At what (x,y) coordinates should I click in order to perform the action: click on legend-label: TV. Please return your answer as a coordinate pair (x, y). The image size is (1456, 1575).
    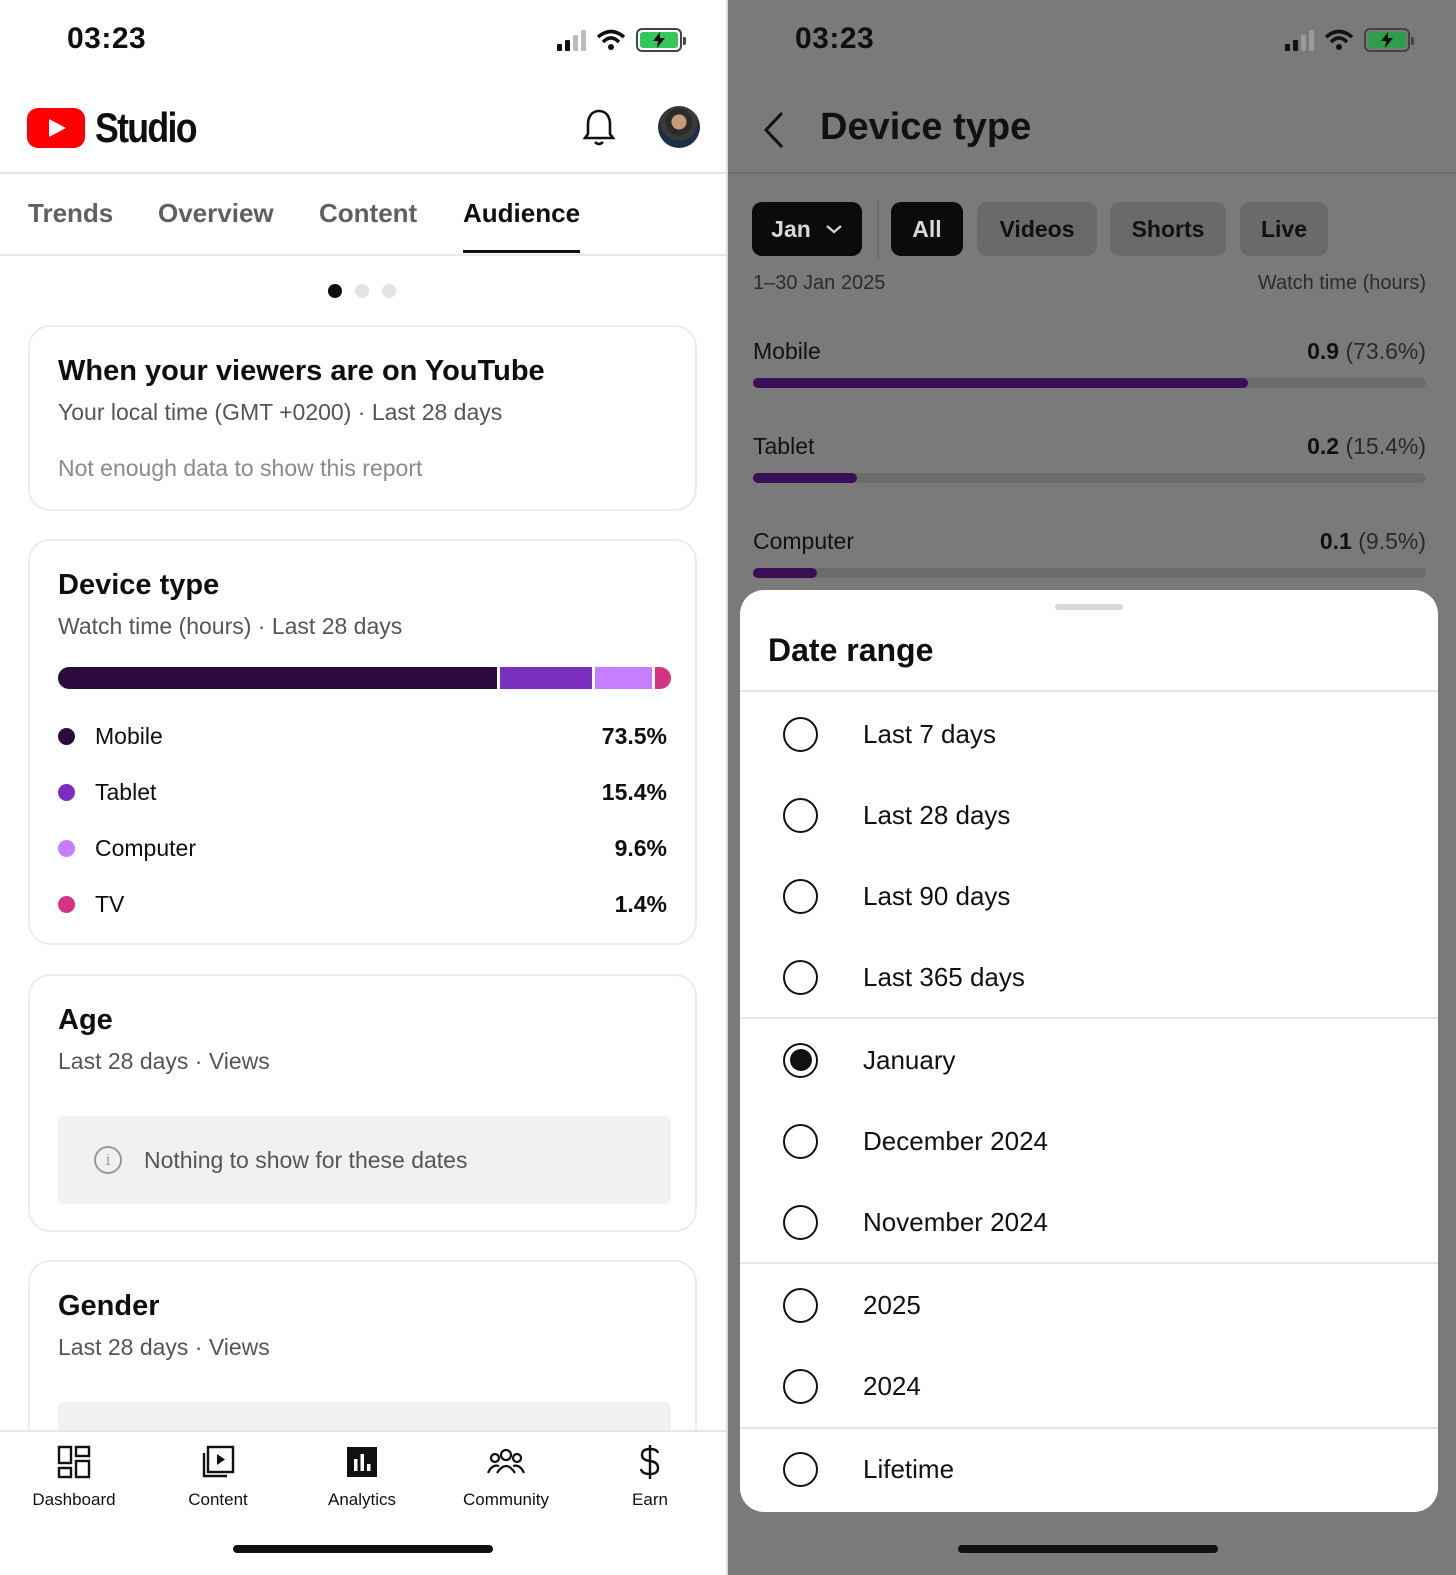
    Looking at the image, I should click on (110, 903).